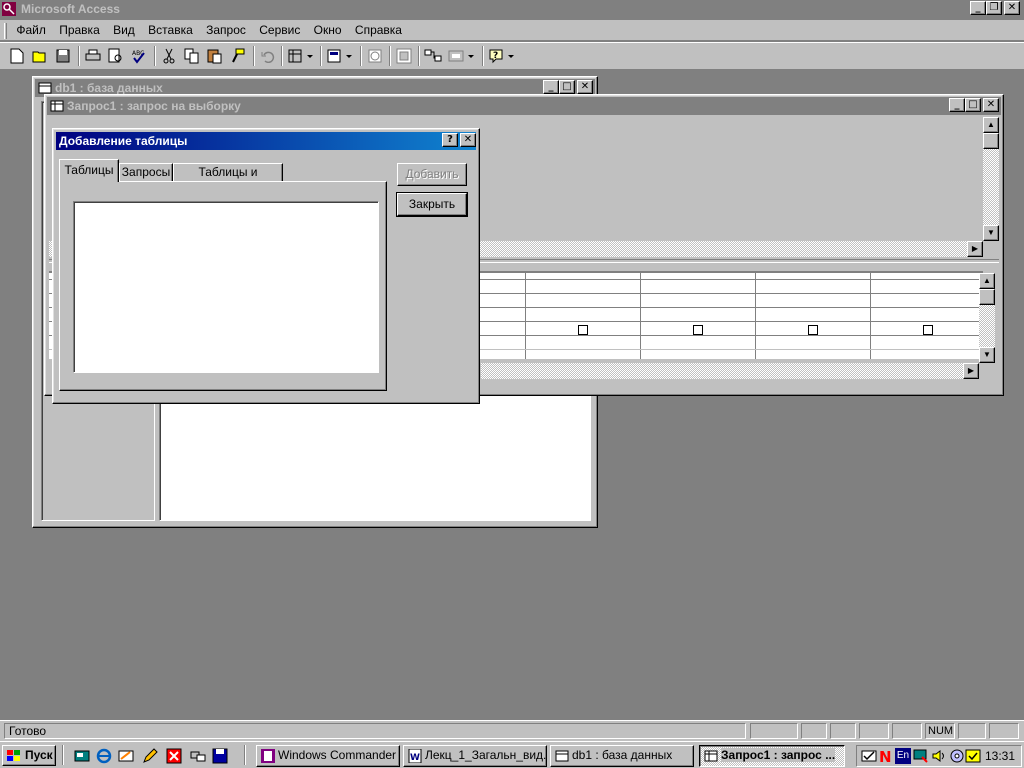  Describe the element at coordinates (622, 756) in the screenshot. I see `task-db1: db1 : база данных` at that location.